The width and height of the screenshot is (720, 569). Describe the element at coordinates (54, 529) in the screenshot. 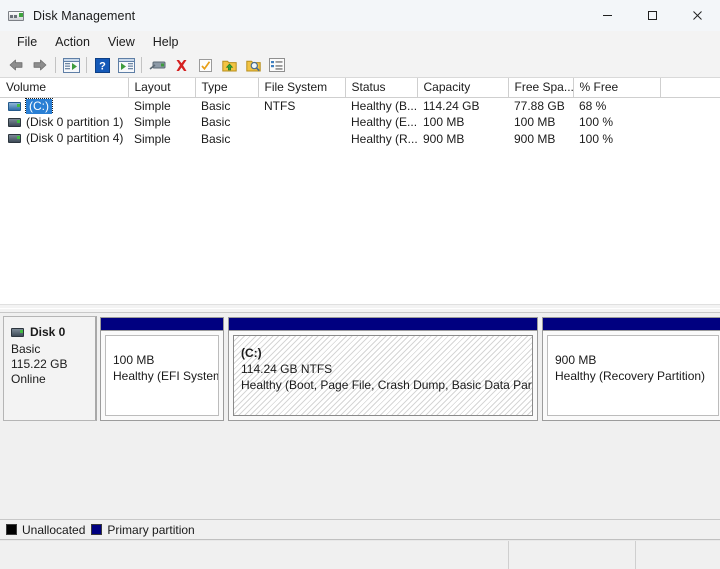

I see `legend-label: Unallocated` at that location.